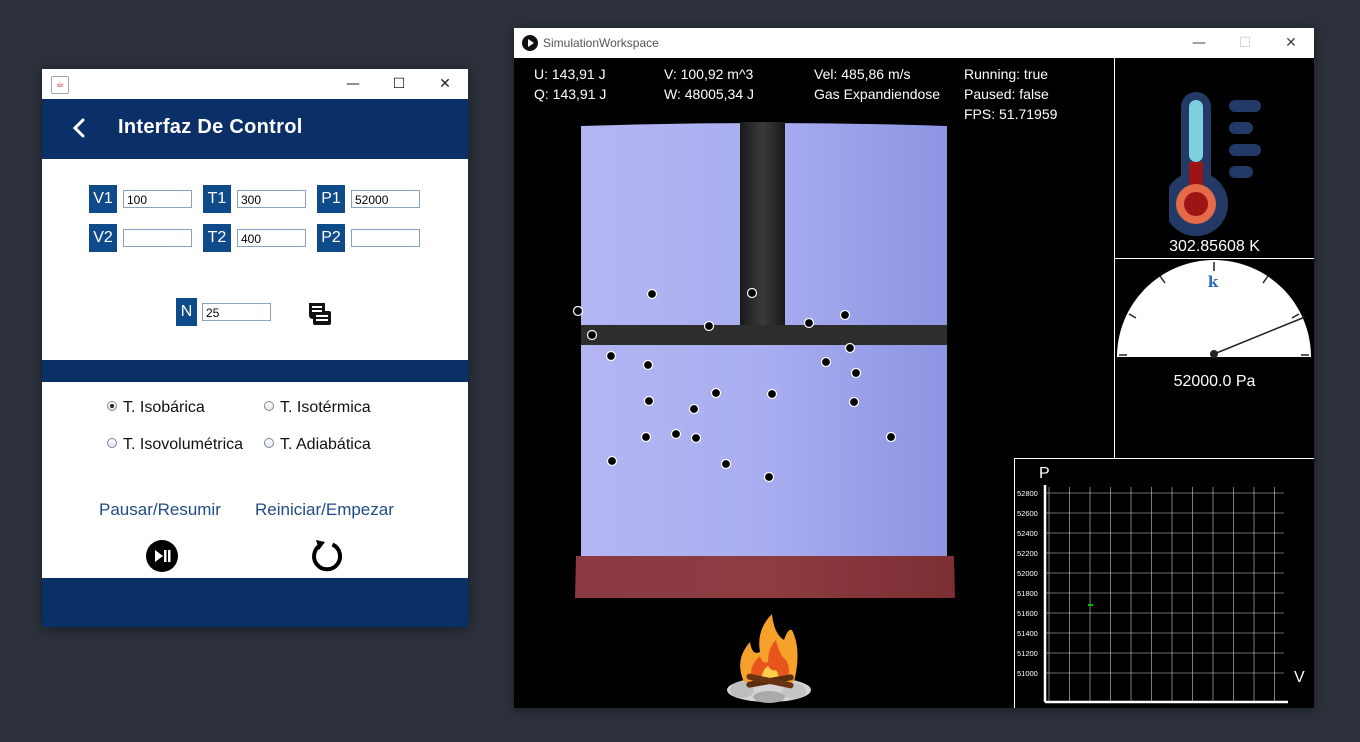 This screenshot has width=1360, height=742. What do you see at coordinates (1215, 164) in the screenshot?
I see `thermometer-icon` at bounding box center [1215, 164].